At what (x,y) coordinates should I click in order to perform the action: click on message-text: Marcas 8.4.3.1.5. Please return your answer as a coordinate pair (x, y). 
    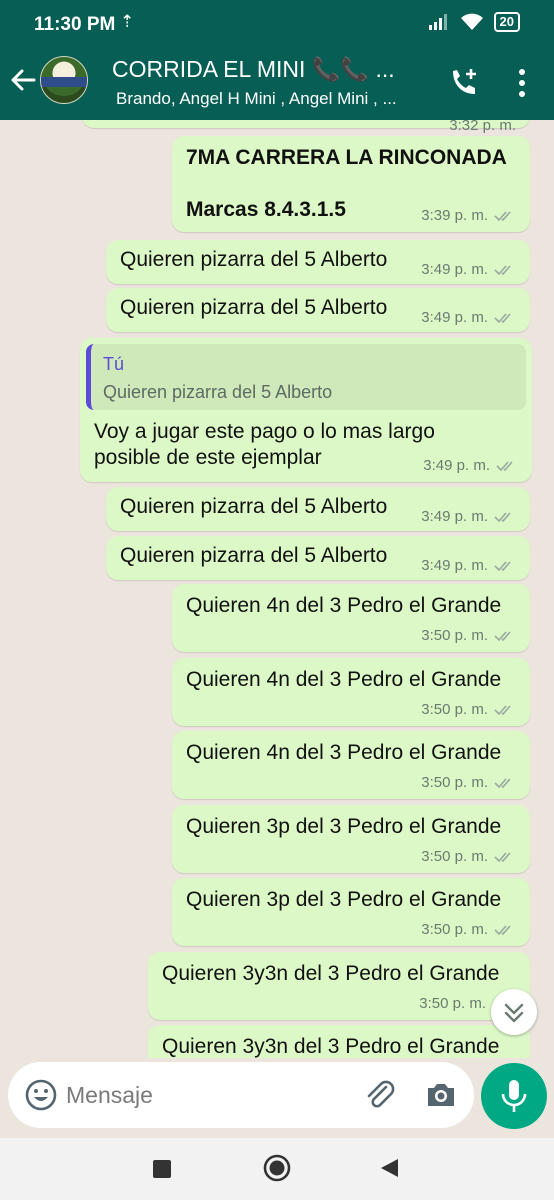
    Looking at the image, I should click on (266, 209).